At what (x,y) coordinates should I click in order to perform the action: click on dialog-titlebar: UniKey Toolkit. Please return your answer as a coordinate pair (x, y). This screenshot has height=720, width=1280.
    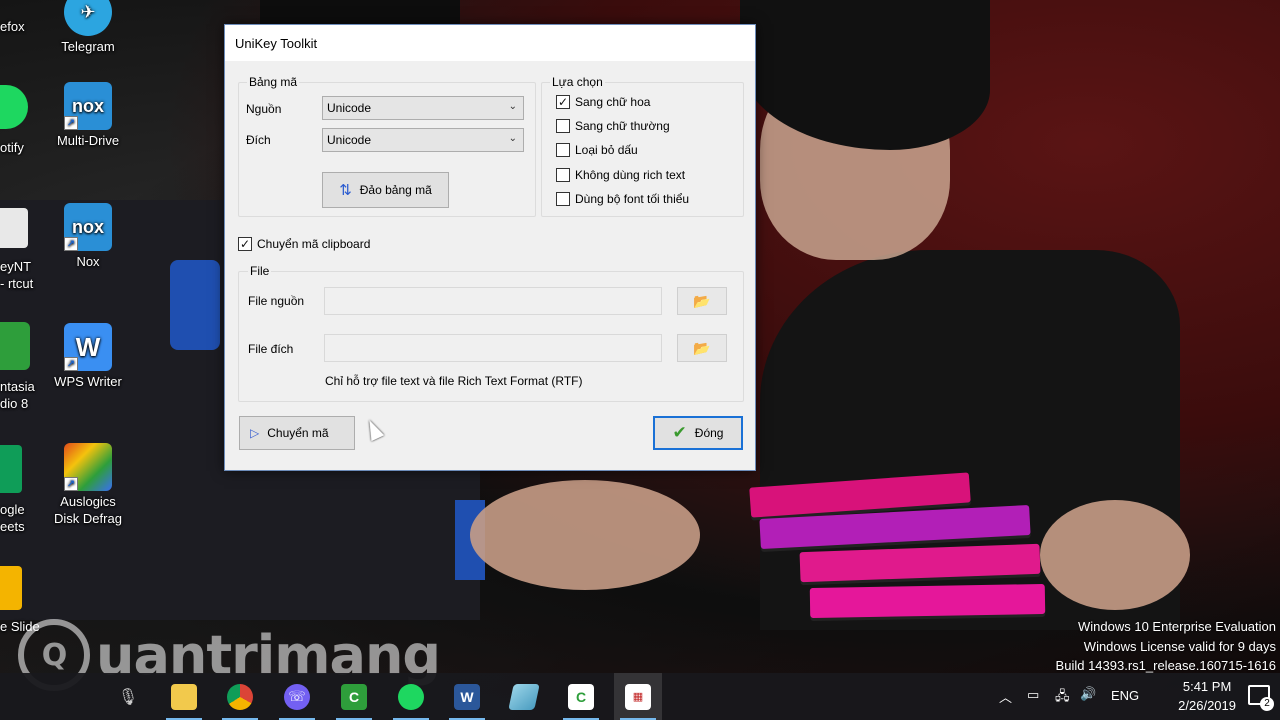
    Looking at the image, I should click on (490, 43).